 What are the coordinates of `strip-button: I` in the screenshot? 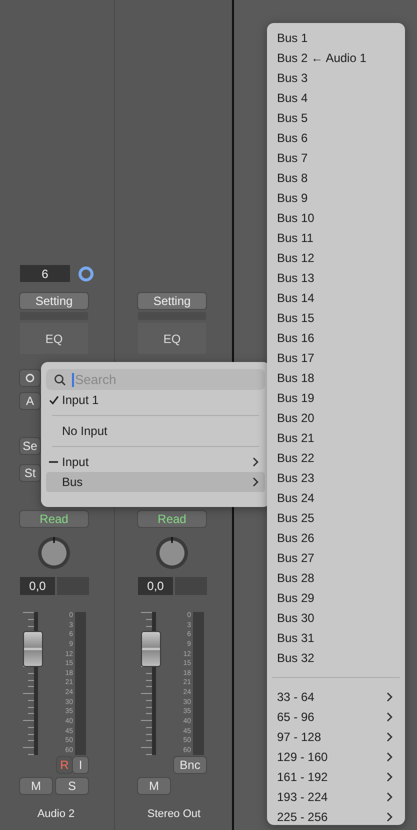 It's located at (80, 765).